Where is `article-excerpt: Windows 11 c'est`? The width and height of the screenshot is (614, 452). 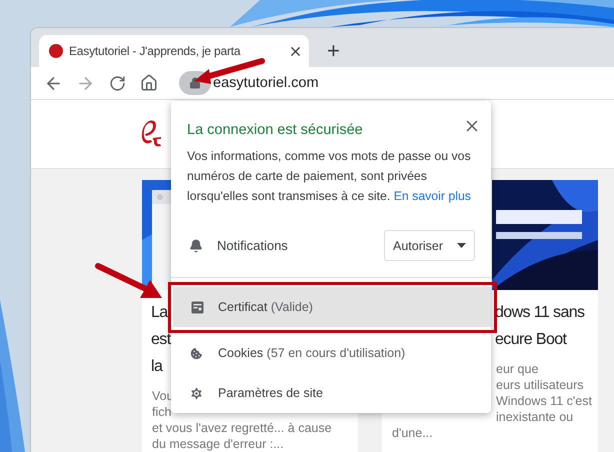
article-excerpt: Windows 11 c'est is located at coordinates (543, 401).